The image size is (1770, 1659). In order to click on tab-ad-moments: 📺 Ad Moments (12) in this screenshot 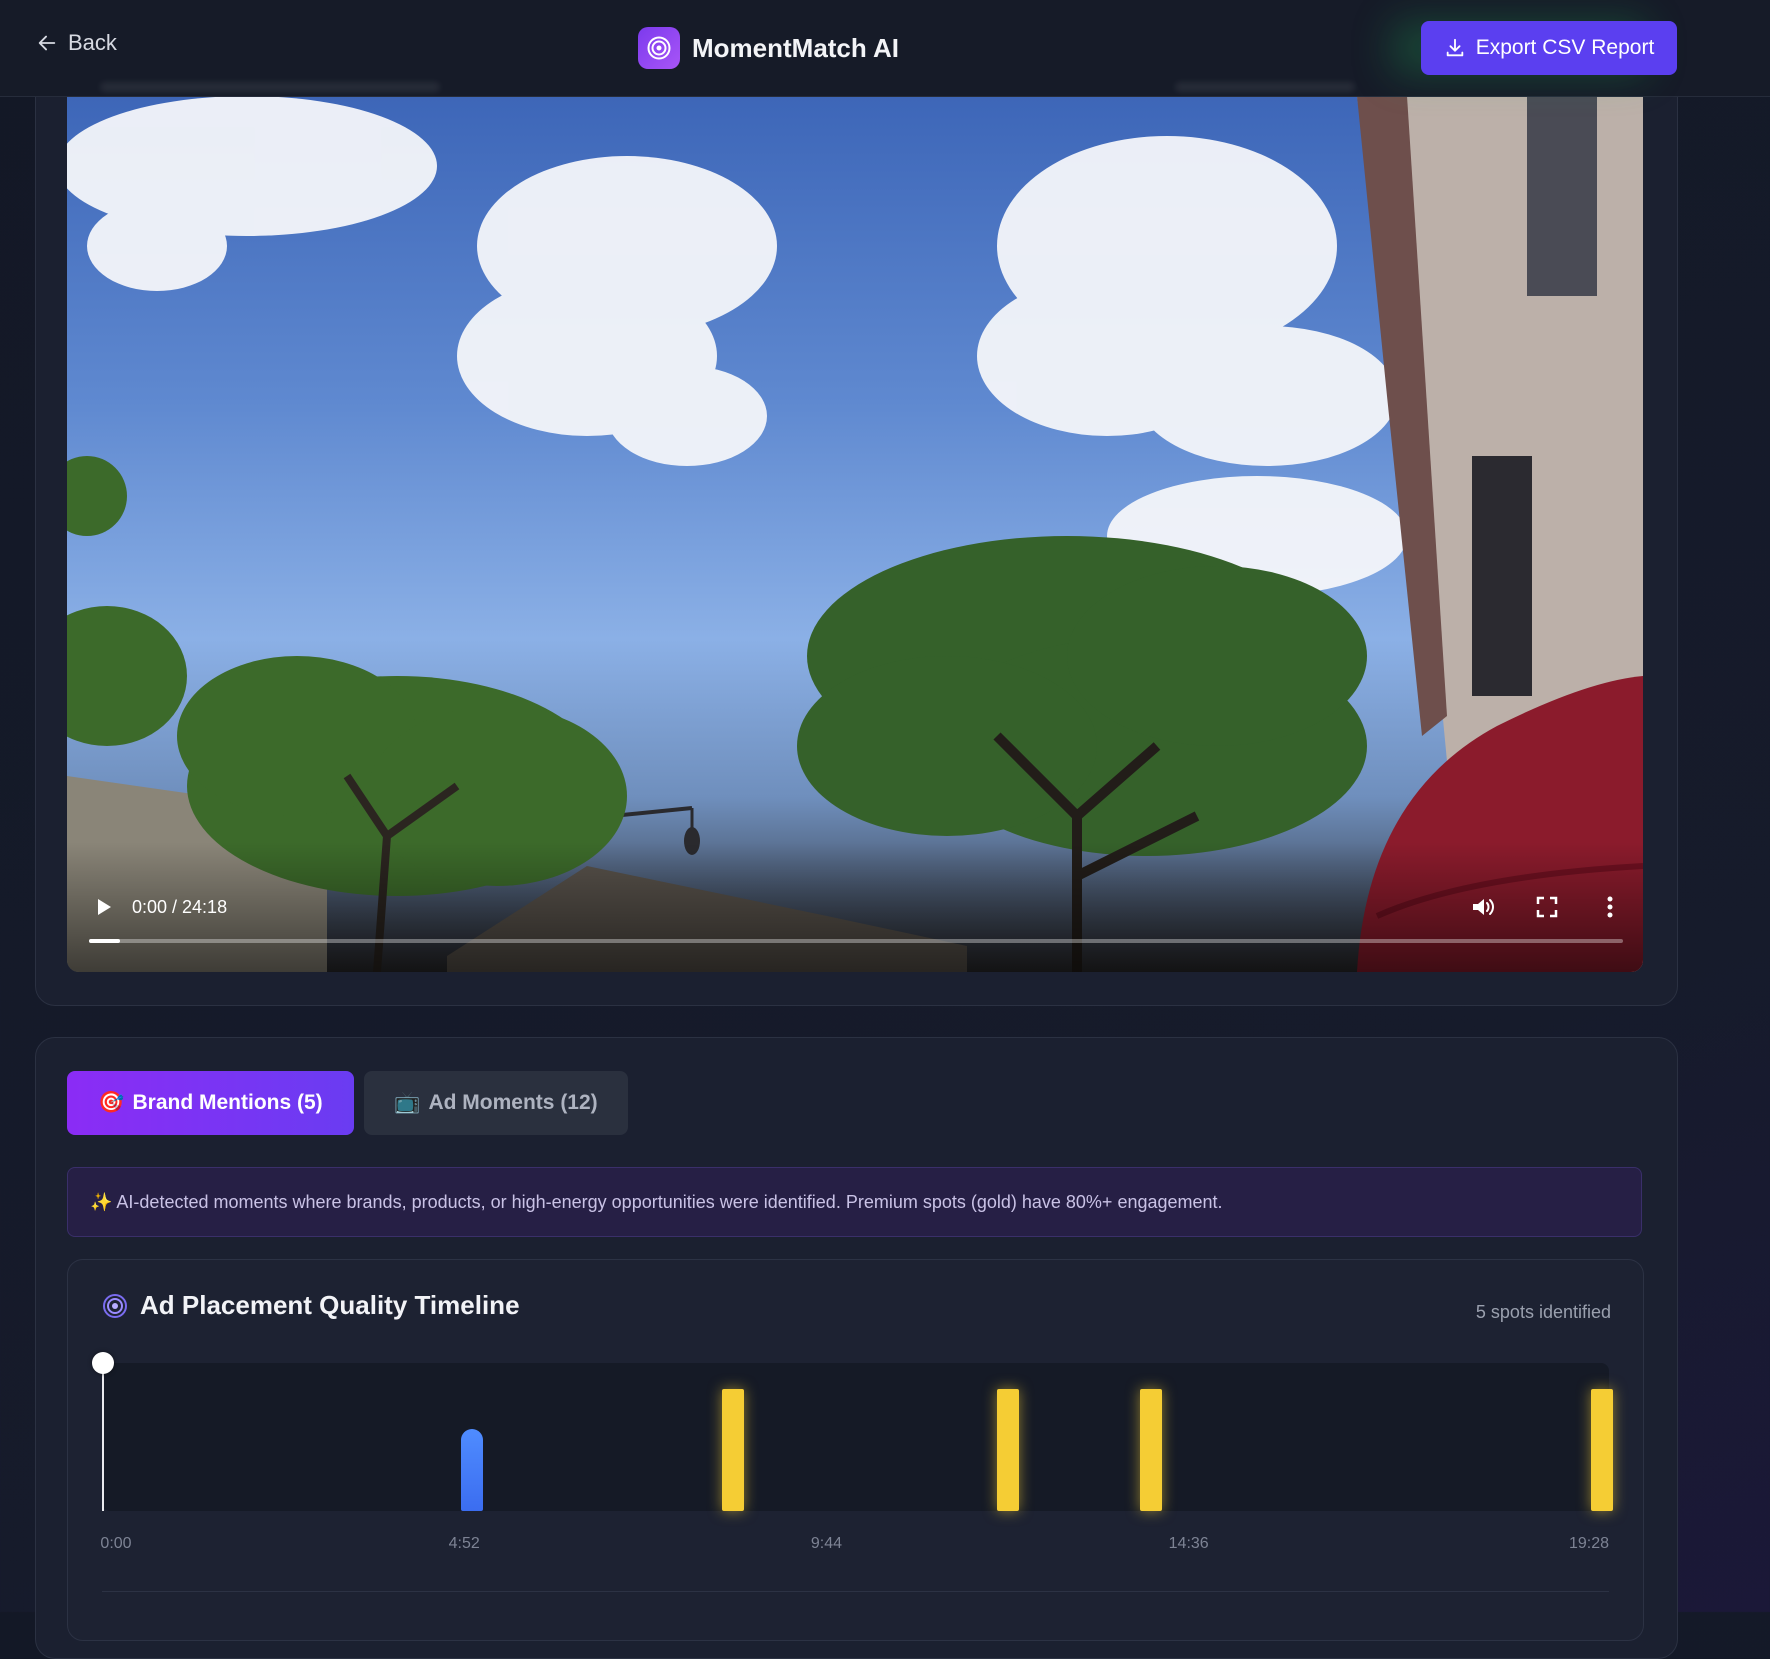, I will do `click(496, 1103)`.